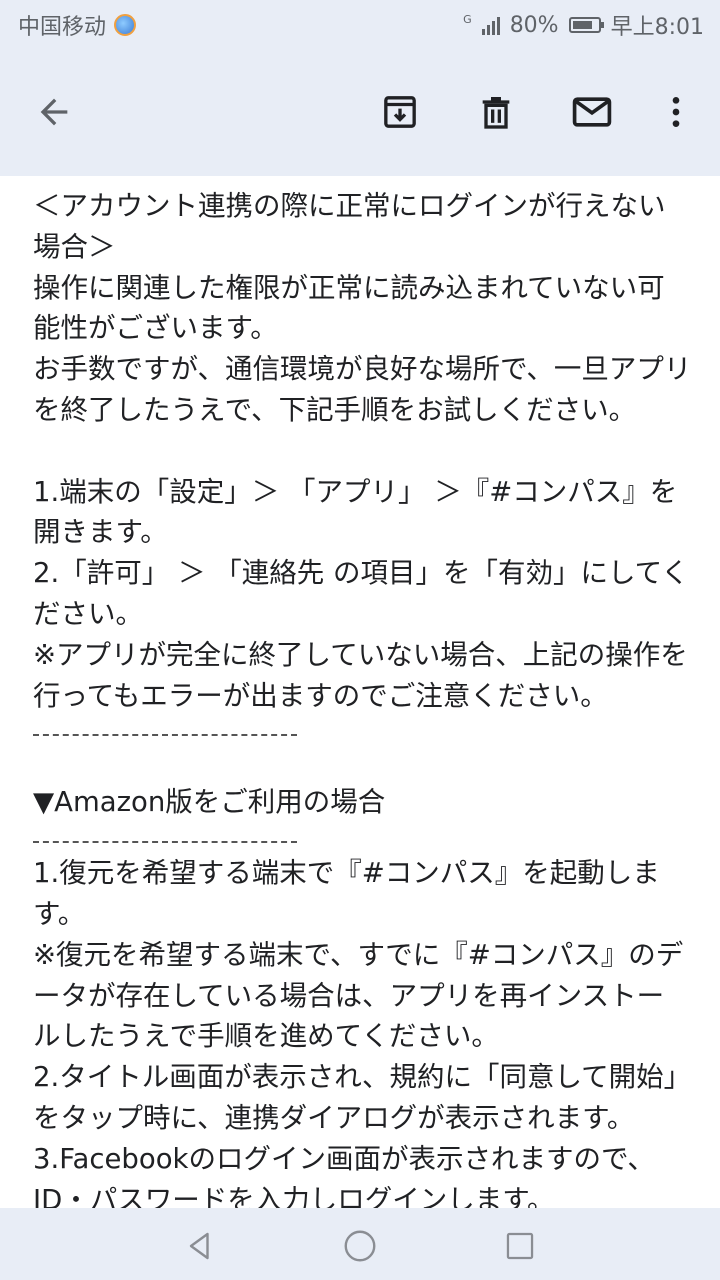  What do you see at coordinates (100, 532) in the screenshot?
I see `body-line: 開きます。` at bounding box center [100, 532].